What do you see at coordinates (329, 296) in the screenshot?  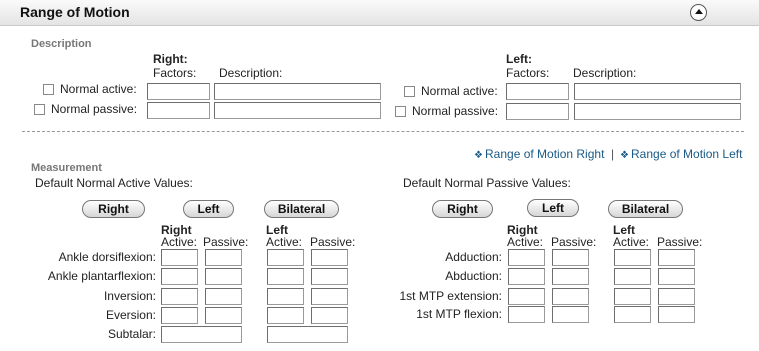 I see `inversion-left-passive-field` at bounding box center [329, 296].